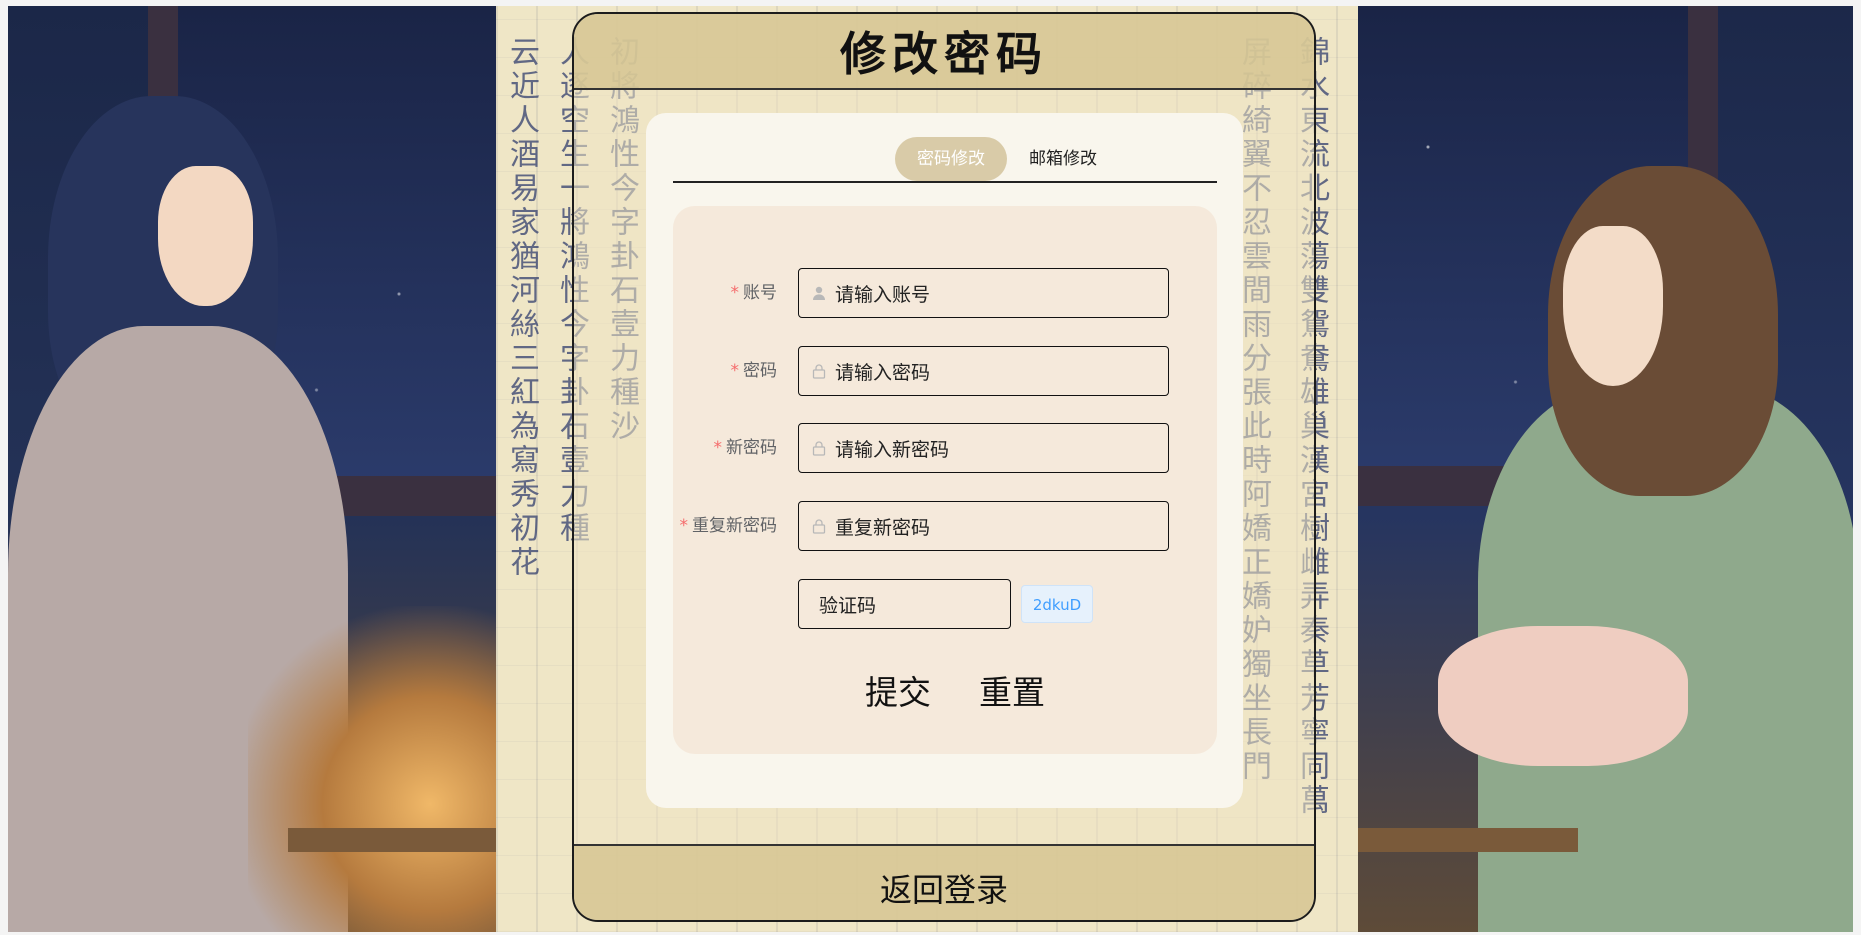  Describe the element at coordinates (522, 308) in the screenshot. I see `calligraphy-column: 云近人酒易家猶河絲三紅為寫秀初花` at that location.